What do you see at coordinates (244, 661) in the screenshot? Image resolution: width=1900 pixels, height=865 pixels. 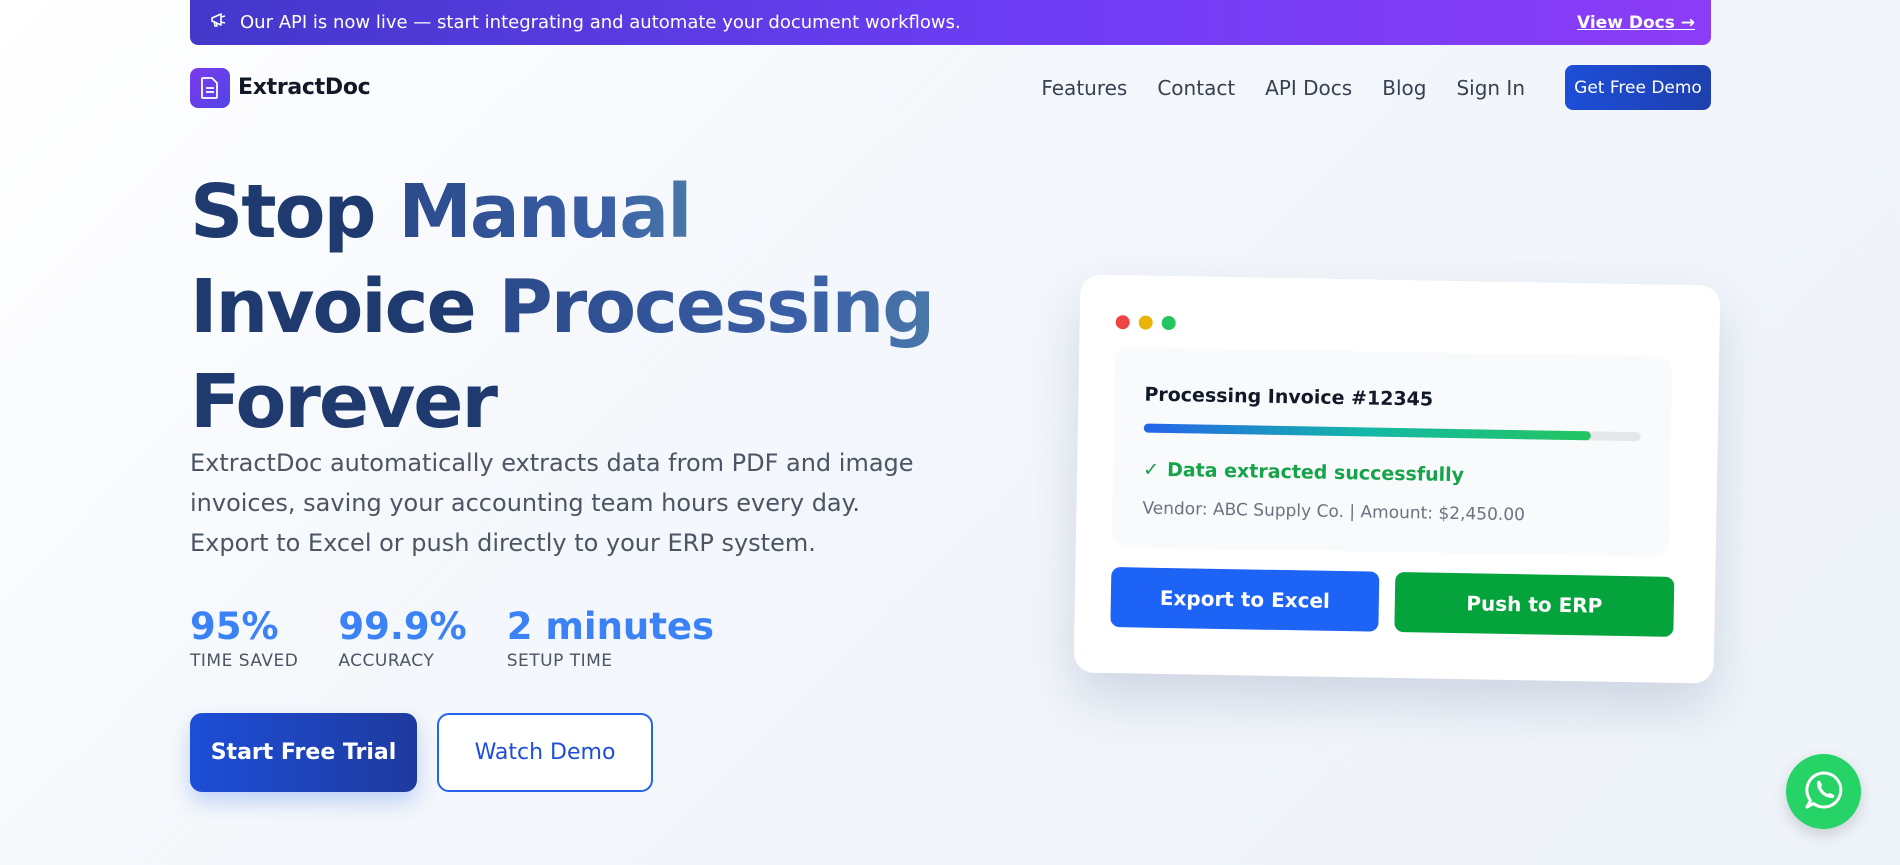 I see `stat-label: TIME SAVED` at bounding box center [244, 661].